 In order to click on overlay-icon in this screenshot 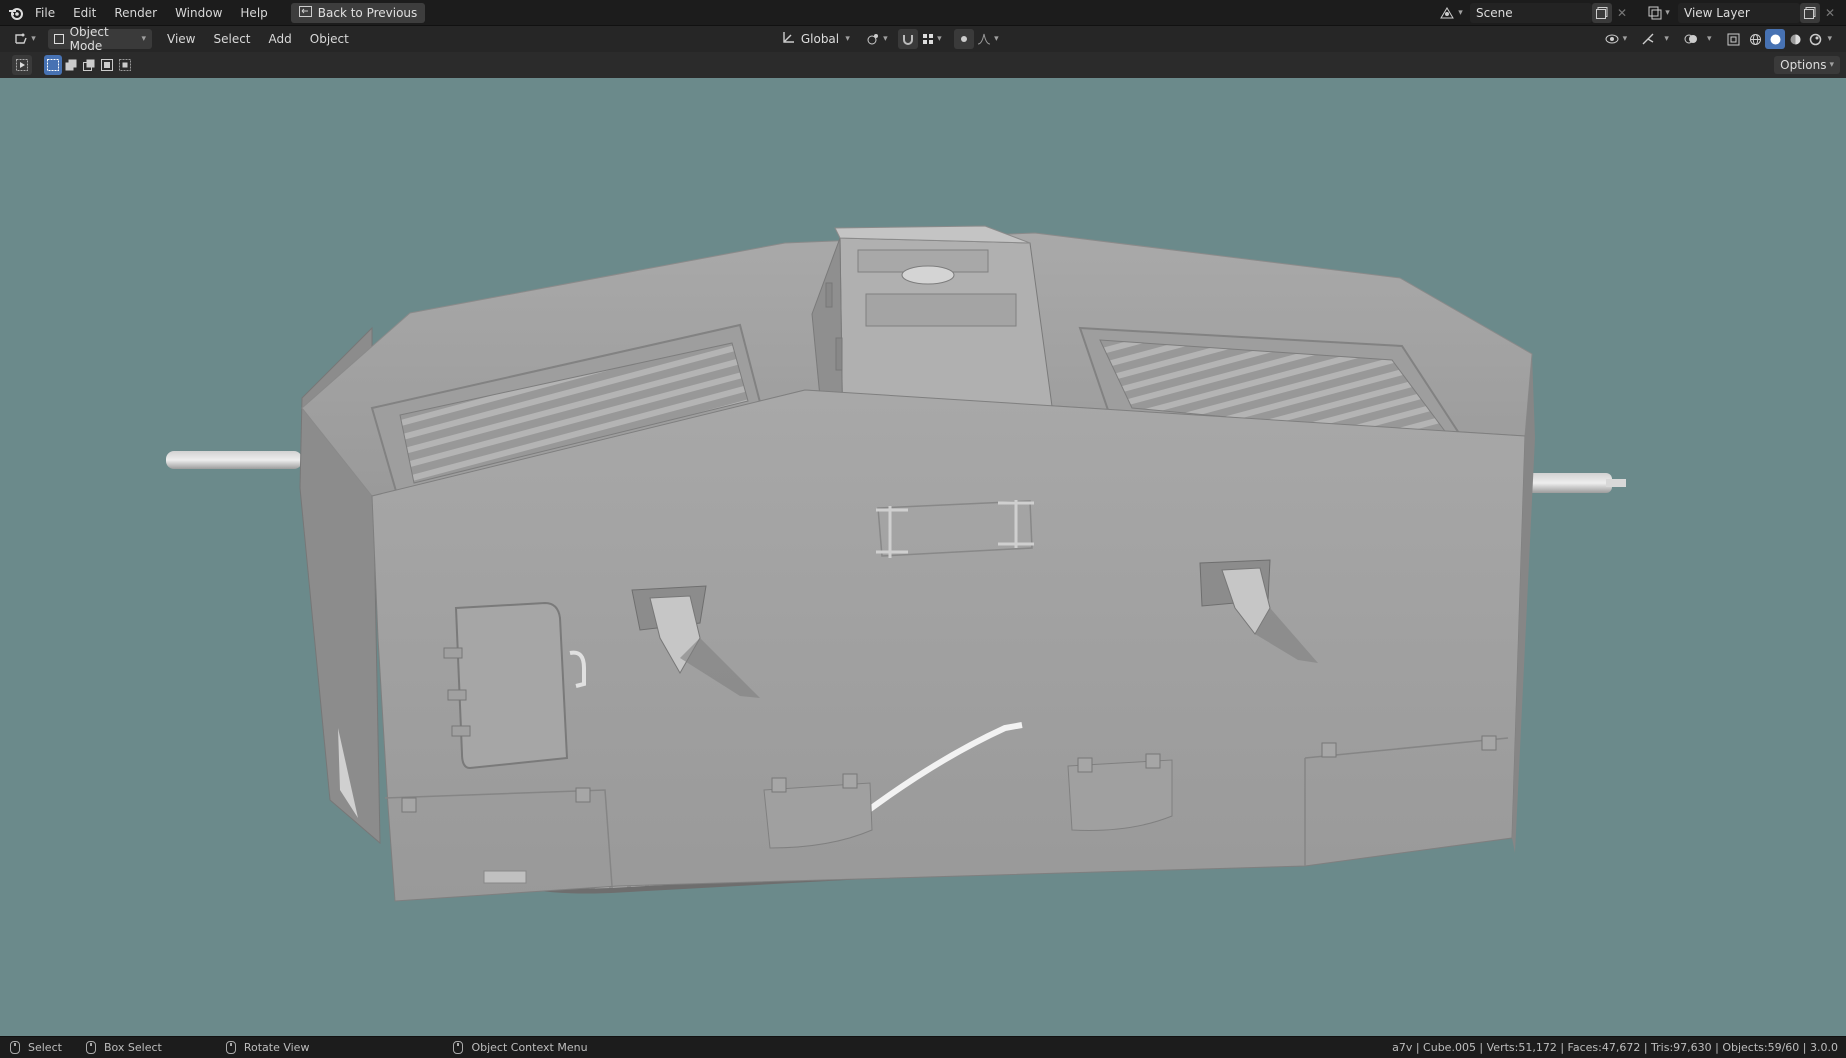, I will do `click(1691, 39)`.